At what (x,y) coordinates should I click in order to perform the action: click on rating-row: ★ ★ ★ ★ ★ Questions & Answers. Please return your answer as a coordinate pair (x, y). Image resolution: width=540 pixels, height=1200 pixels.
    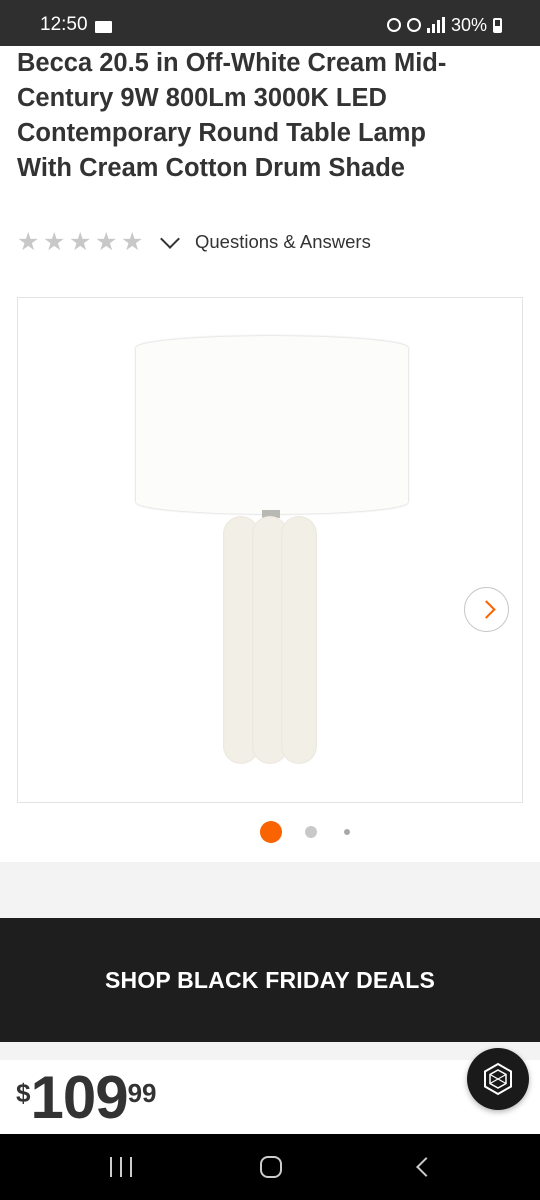
    Looking at the image, I should click on (194, 242).